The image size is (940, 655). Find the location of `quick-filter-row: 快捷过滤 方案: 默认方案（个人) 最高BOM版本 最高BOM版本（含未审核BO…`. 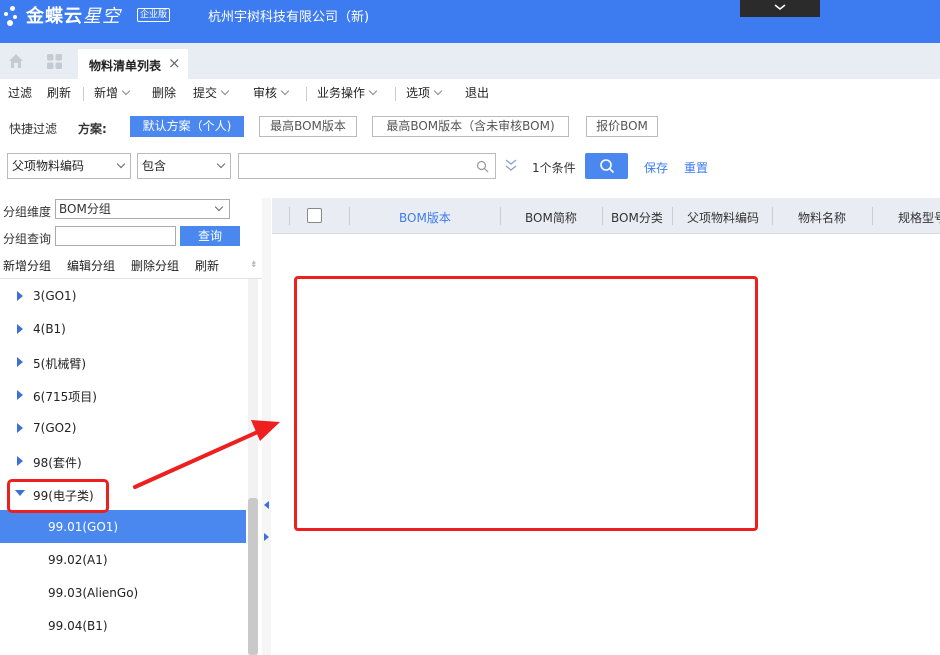

quick-filter-row: 快捷过滤 方案: 默认方案（个人) 最高BOM版本 最高BOM版本（含未审核BO… is located at coordinates (470, 127).